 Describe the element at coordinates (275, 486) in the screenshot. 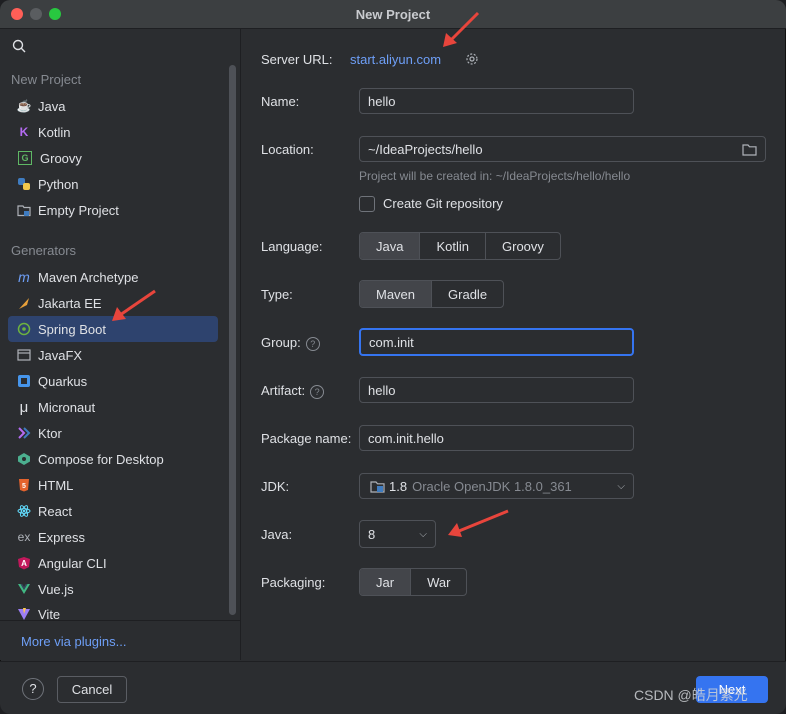

I see `jdk-label: JDK:` at that location.